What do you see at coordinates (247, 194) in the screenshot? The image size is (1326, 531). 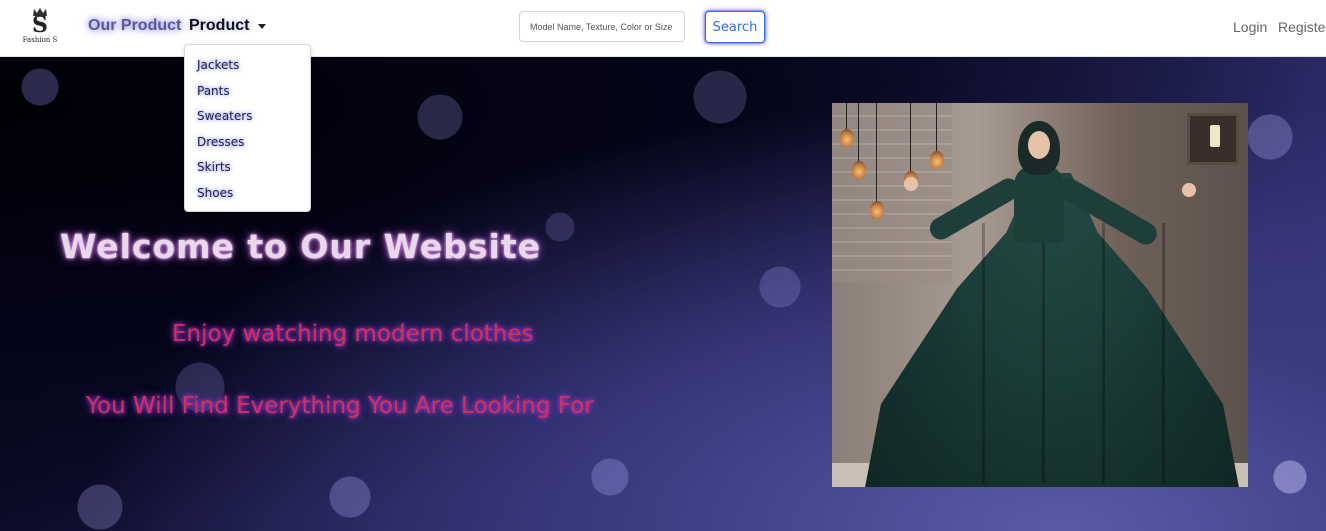 I see `dropdown-item-shoes: Shoes` at bounding box center [247, 194].